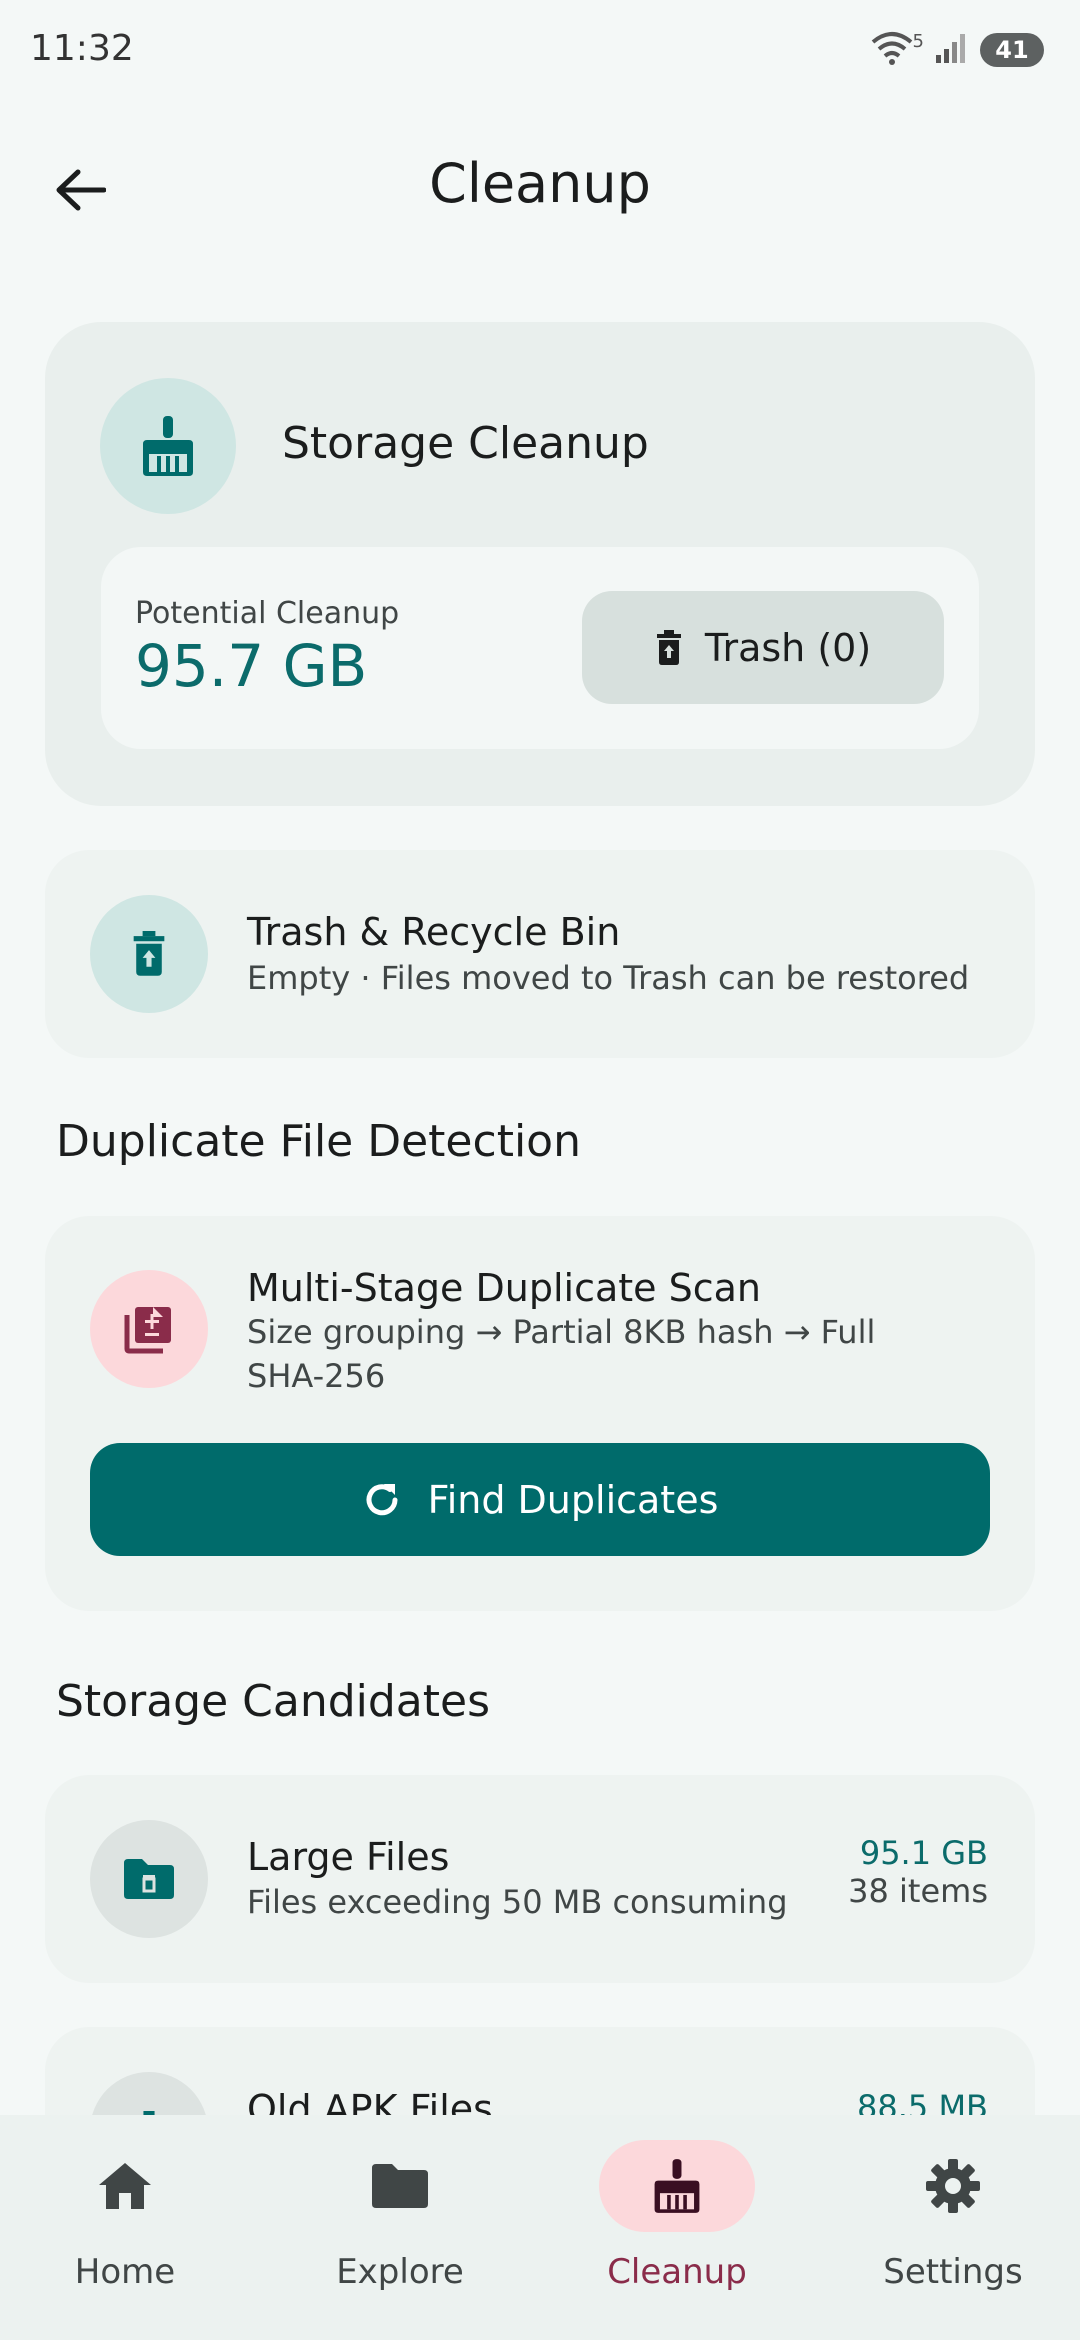 The height and width of the screenshot is (2340, 1080). What do you see at coordinates (316, 1376) in the screenshot?
I see `duplicate-scan-subtitle-2: SHA-256` at bounding box center [316, 1376].